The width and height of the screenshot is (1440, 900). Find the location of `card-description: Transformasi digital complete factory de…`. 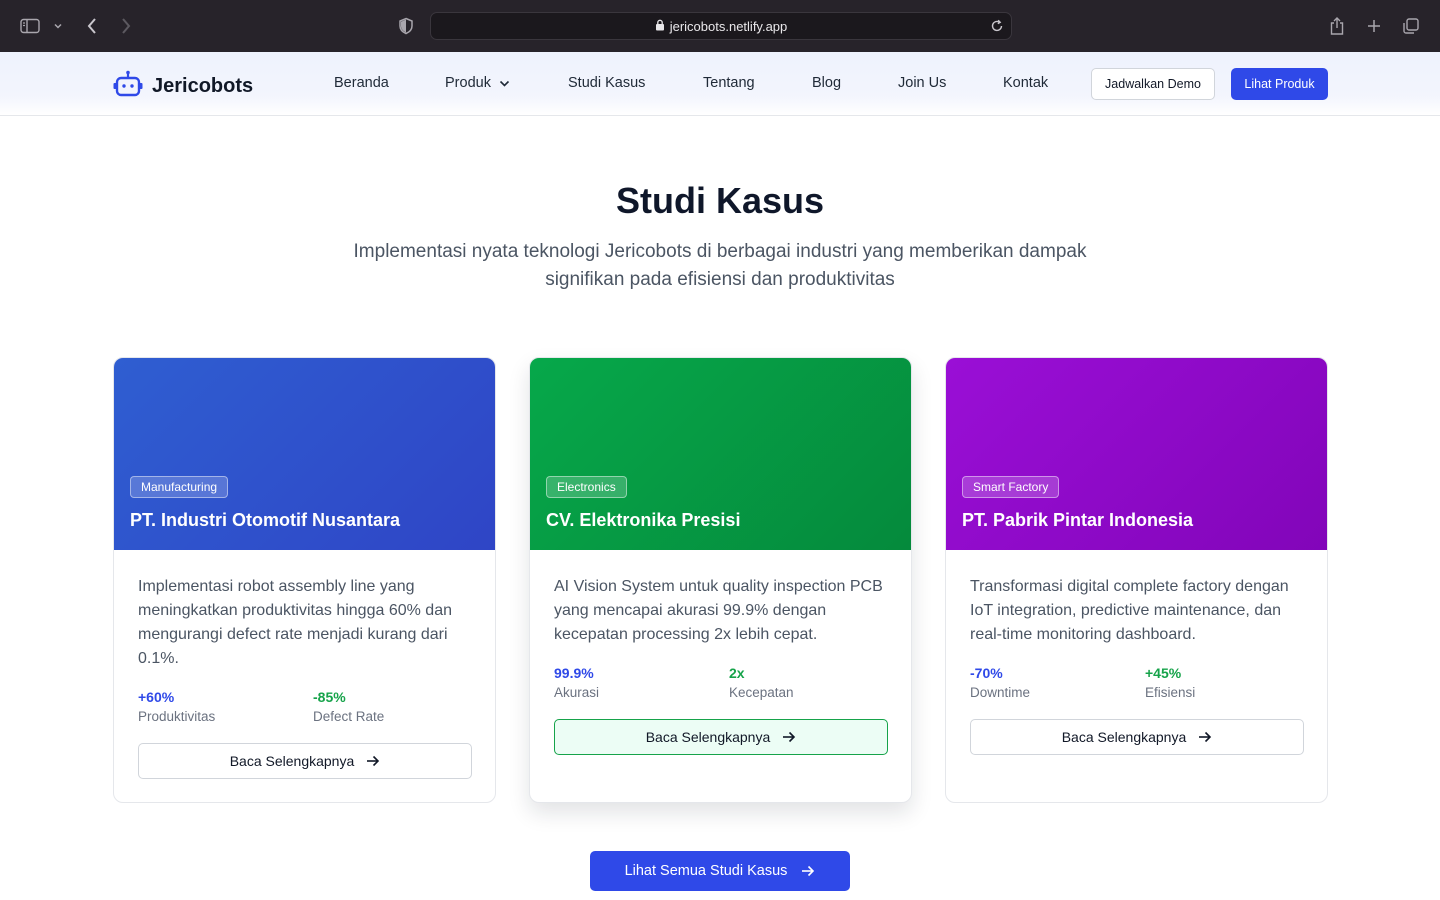

card-description: Transformasi digital complete factory de… is located at coordinates (1129, 610).